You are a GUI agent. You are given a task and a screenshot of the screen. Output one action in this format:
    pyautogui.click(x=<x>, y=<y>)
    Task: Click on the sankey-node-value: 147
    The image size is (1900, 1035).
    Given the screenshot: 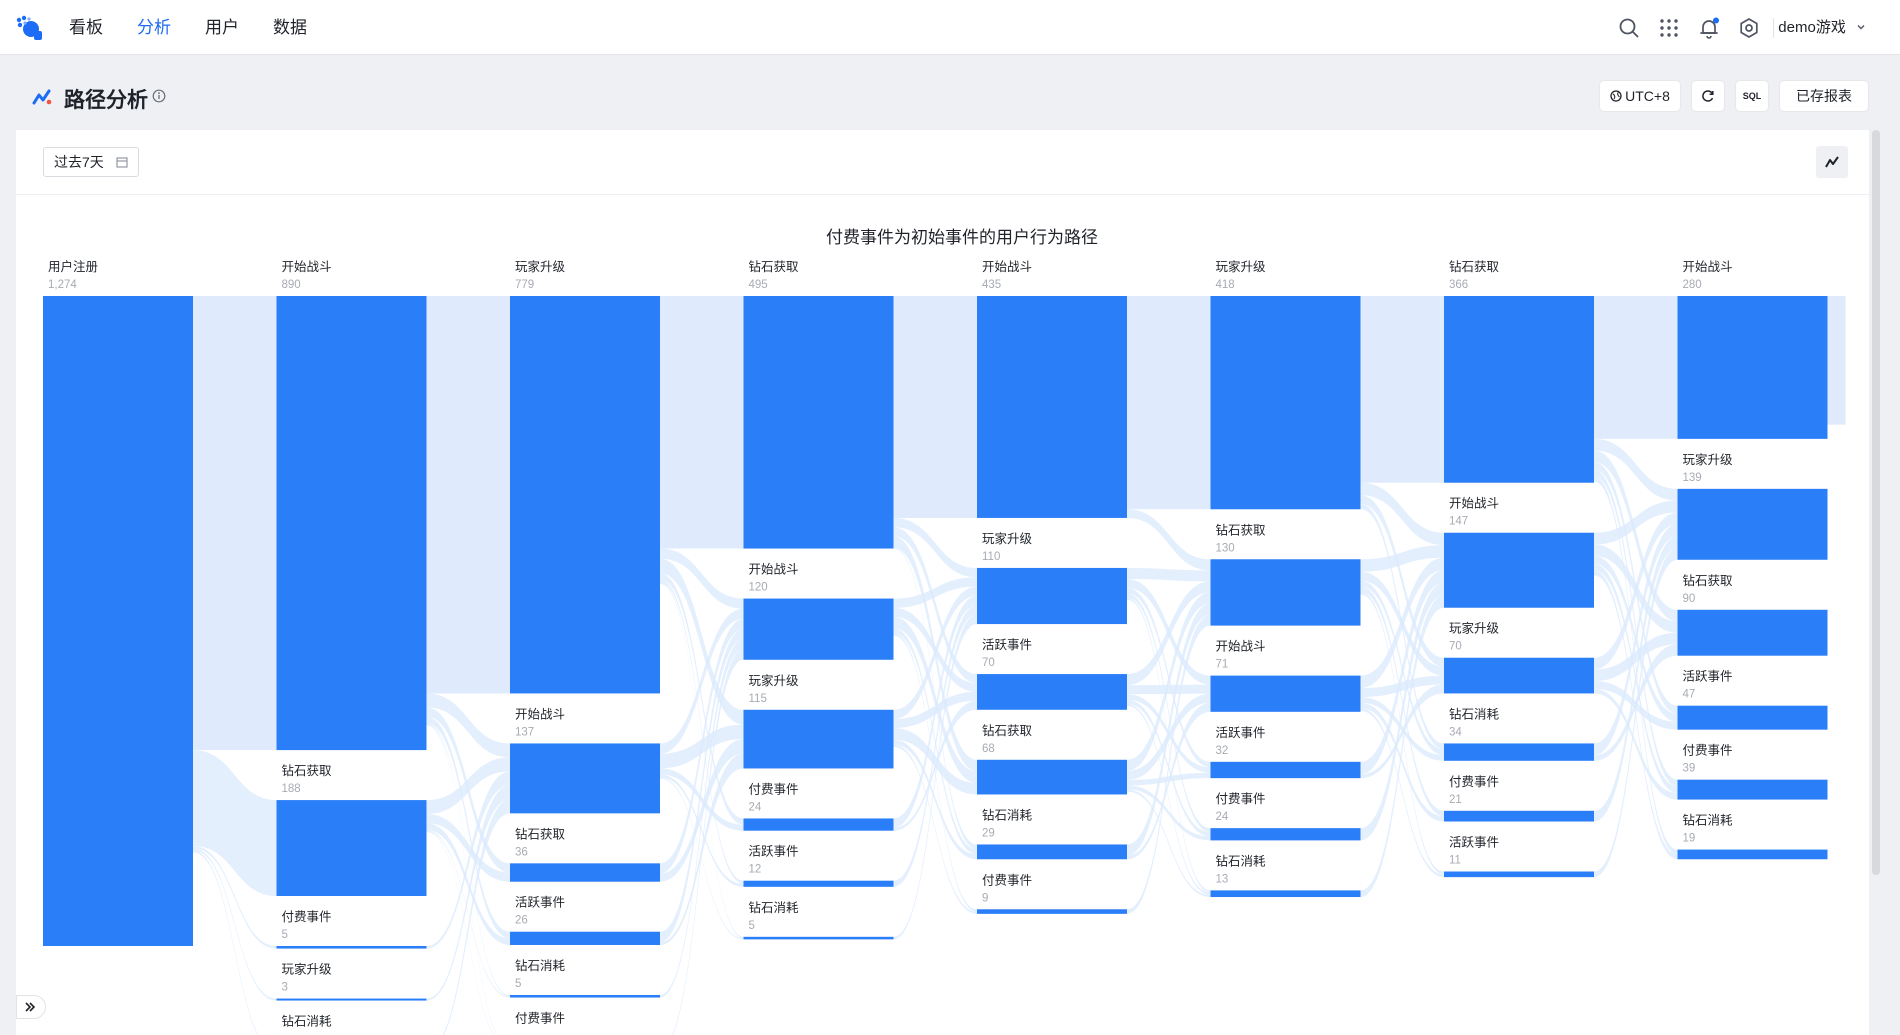 What is the action you would take?
    pyautogui.click(x=1458, y=522)
    